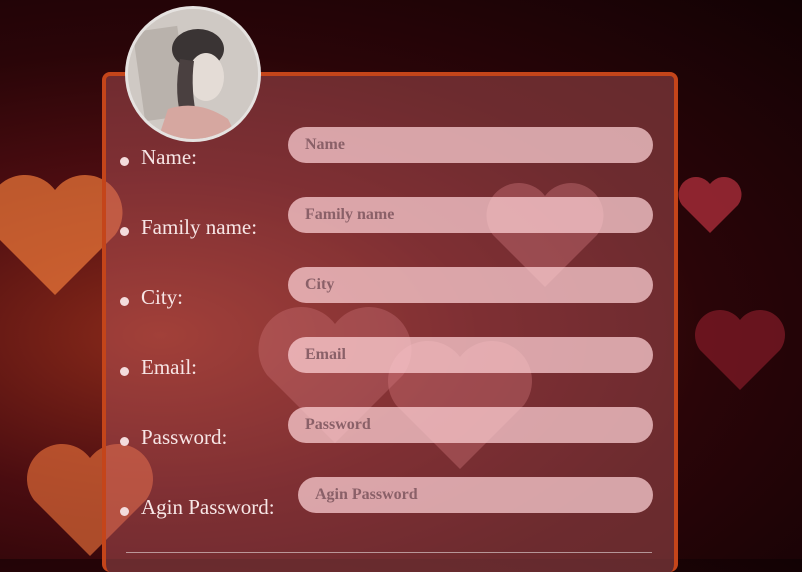 The width and height of the screenshot is (802, 572). I want to click on form-row-email: Email:, so click(401, 361).